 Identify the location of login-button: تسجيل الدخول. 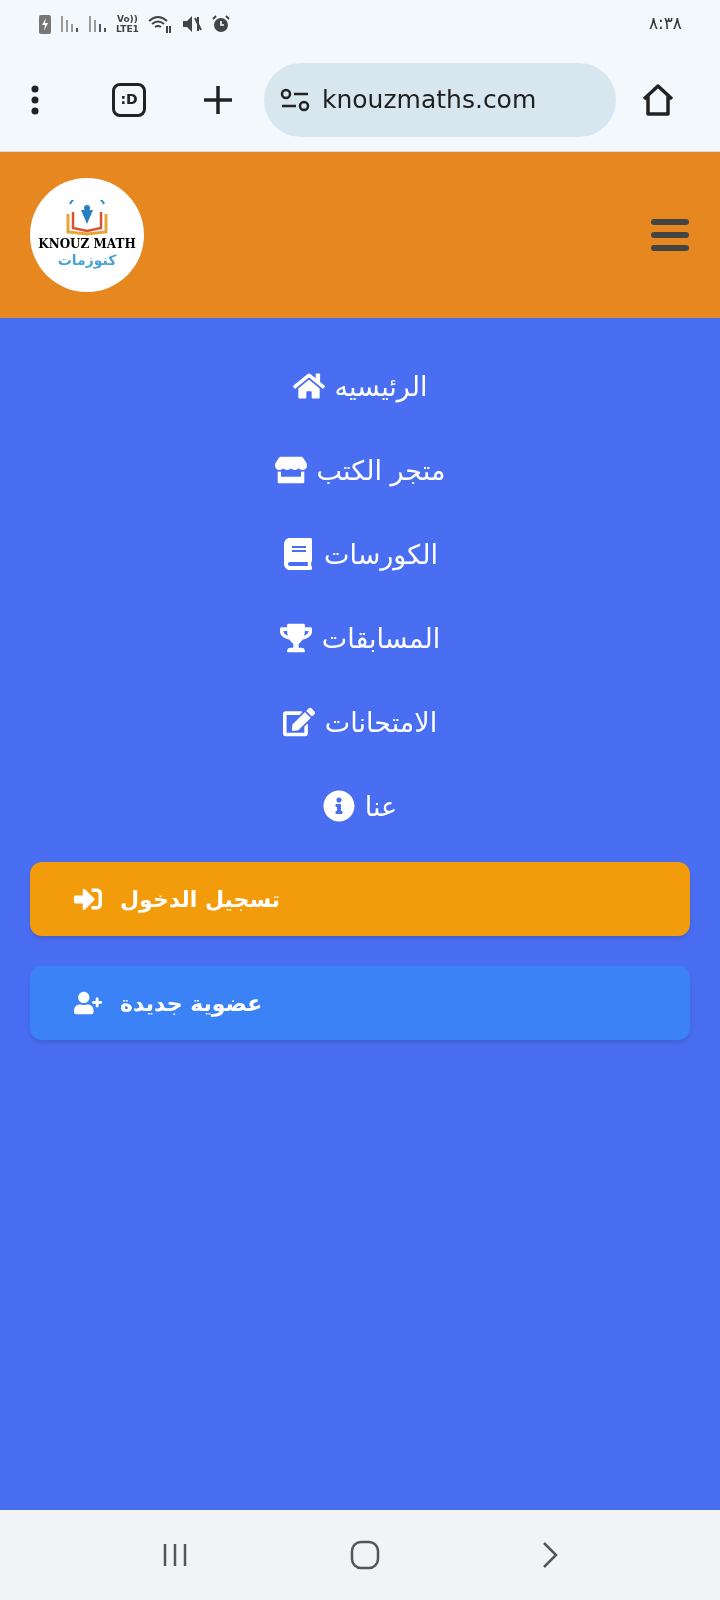
(360, 899).